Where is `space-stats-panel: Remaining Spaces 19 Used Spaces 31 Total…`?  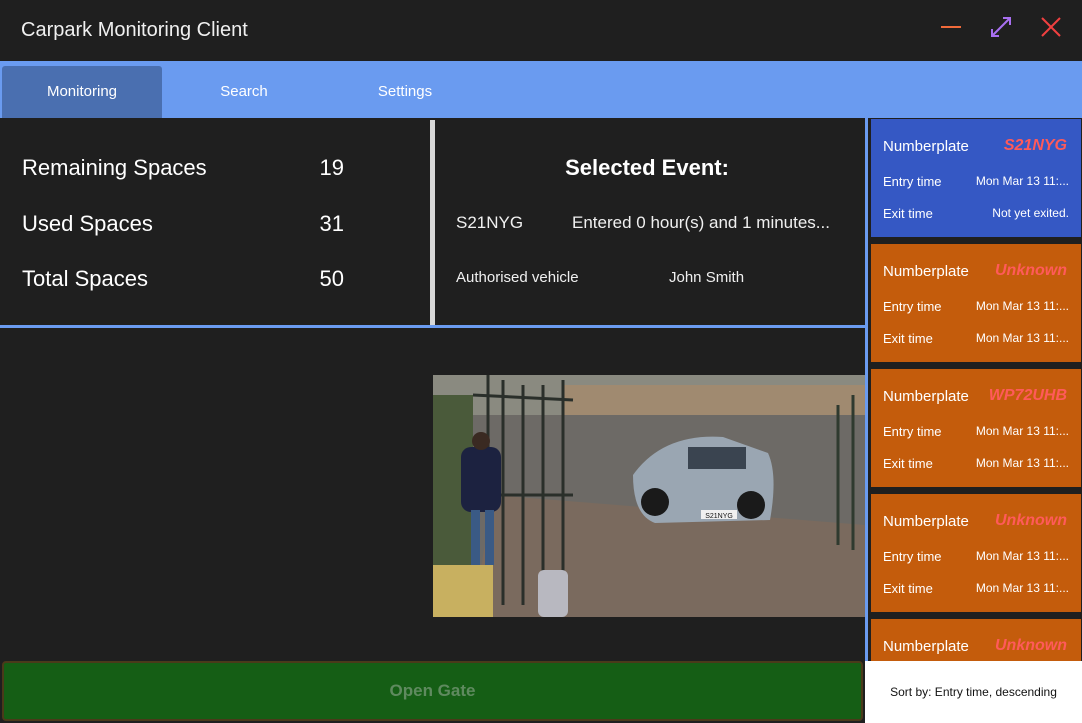
space-stats-panel: Remaining Spaces 19 Used Spaces 31 Total… is located at coordinates (215, 221).